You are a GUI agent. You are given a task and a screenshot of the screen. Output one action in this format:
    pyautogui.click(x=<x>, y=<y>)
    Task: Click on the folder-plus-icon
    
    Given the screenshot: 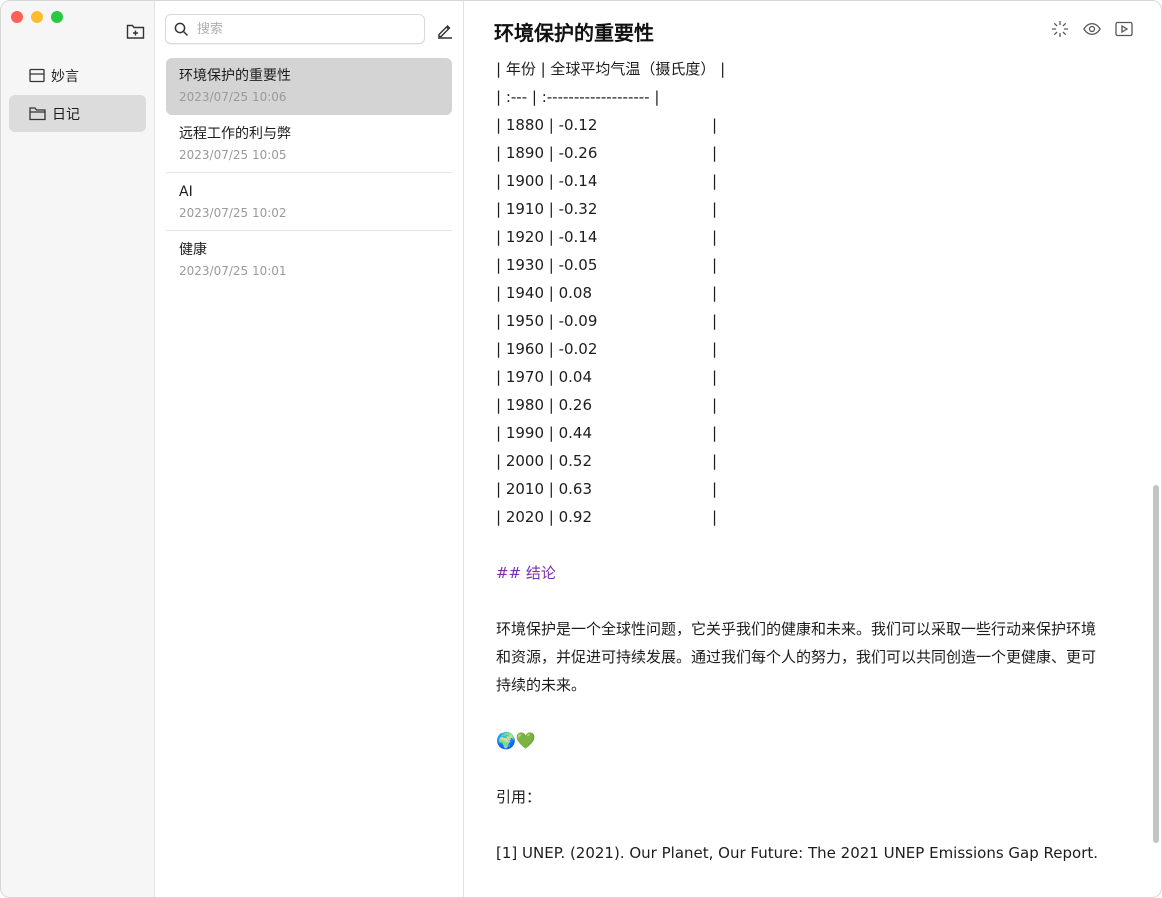 What is the action you would take?
    pyautogui.click(x=135, y=31)
    